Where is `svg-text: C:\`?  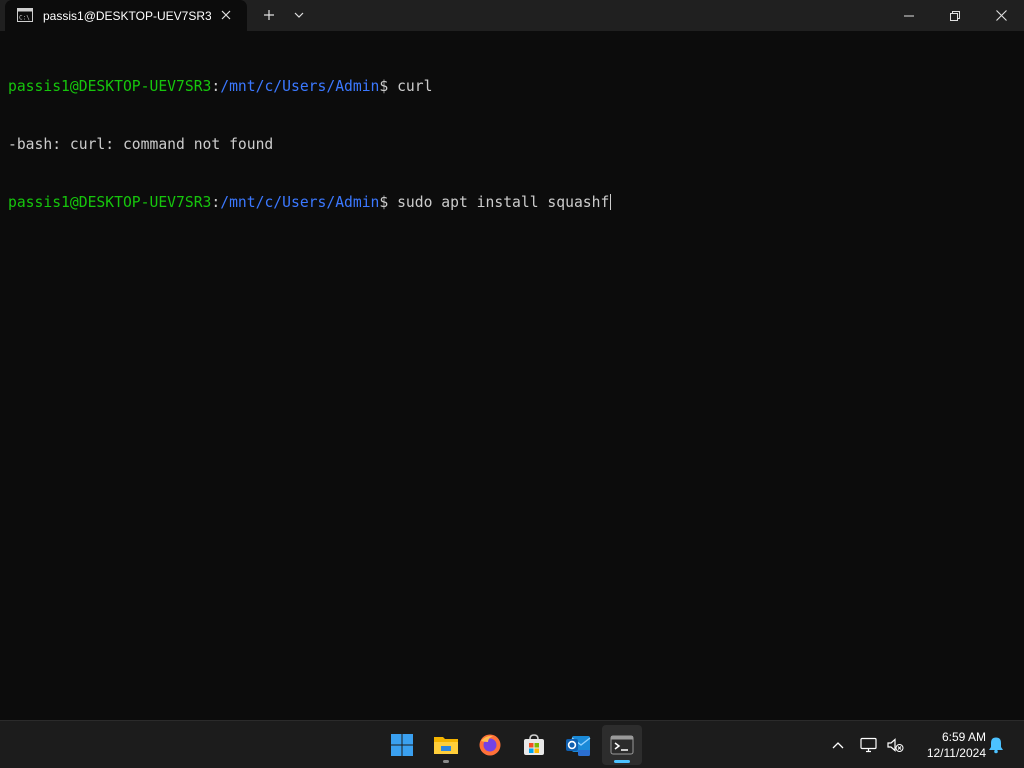 svg-text: C:\ is located at coordinates (24, 18).